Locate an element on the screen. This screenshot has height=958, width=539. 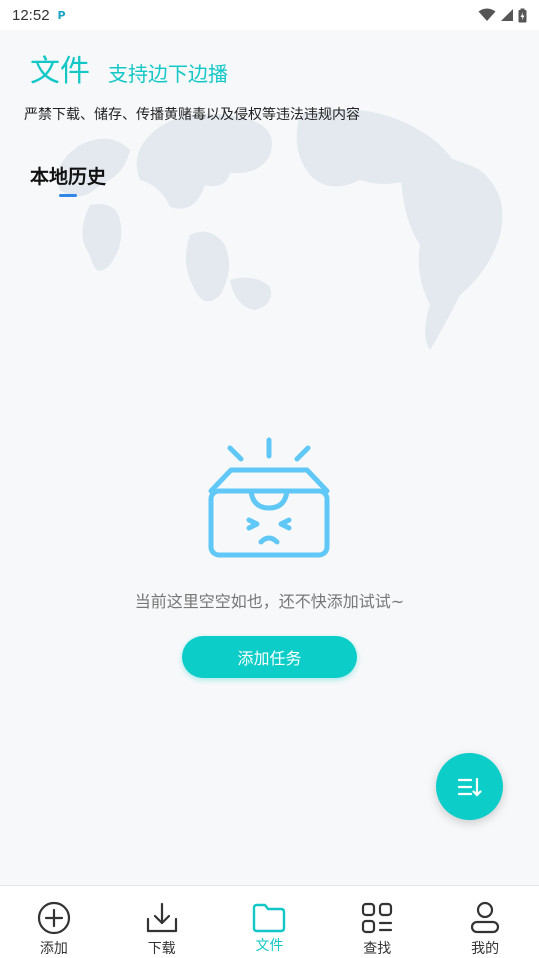
nav-item-search: 查找 is located at coordinates (377, 922).